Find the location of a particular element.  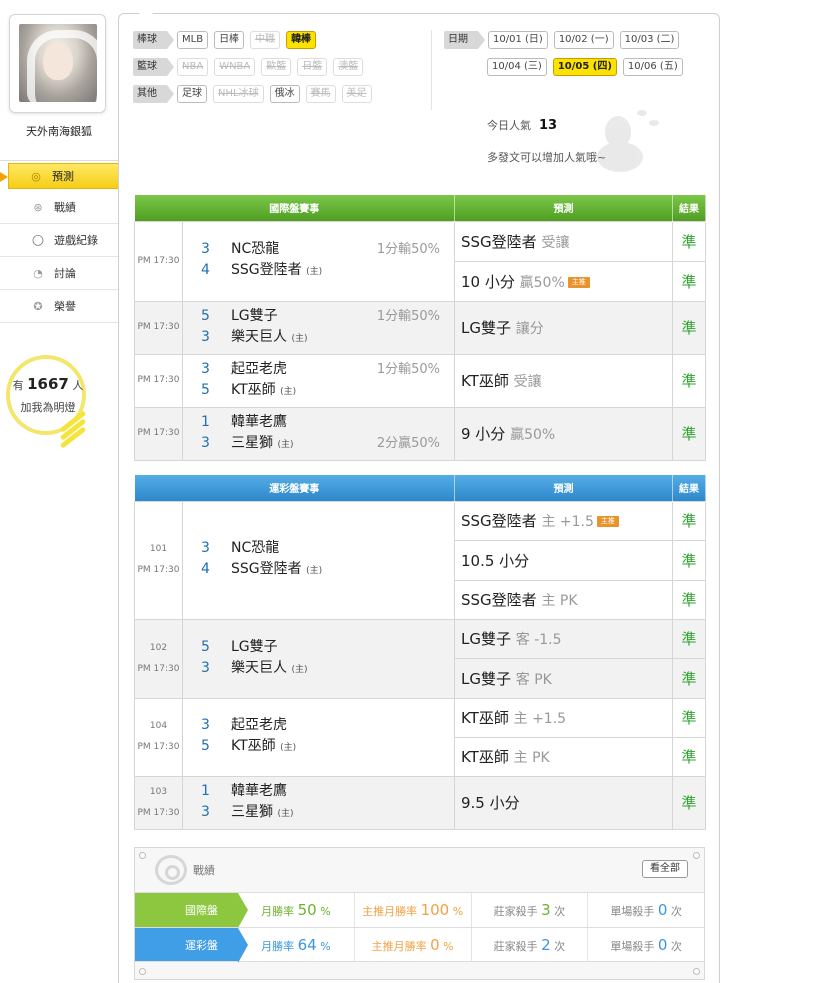

popularity-value: 13 is located at coordinates (548, 125).